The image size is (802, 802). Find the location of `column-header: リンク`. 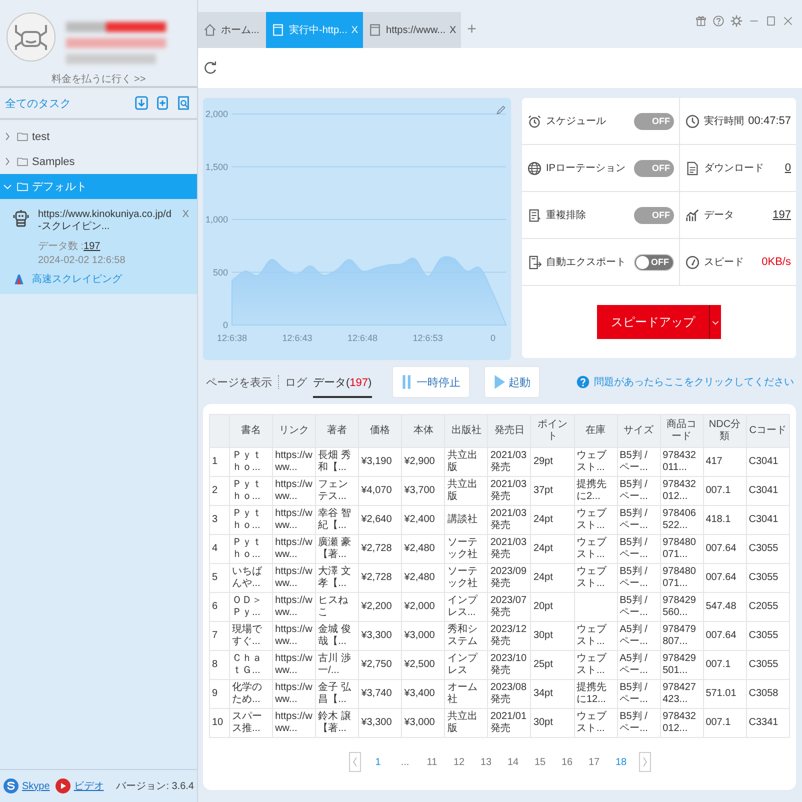

column-header: リンク is located at coordinates (294, 431).